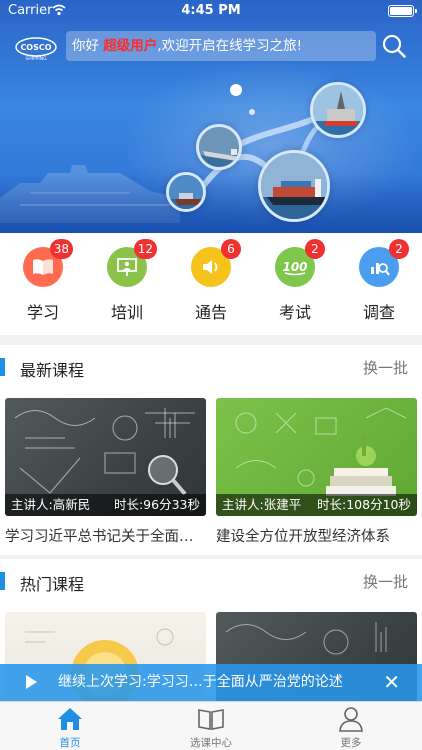 The width and height of the screenshot is (422, 750). Describe the element at coordinates (384, 263) in the screenshot. I see `analytics-icon: 2` at that location.